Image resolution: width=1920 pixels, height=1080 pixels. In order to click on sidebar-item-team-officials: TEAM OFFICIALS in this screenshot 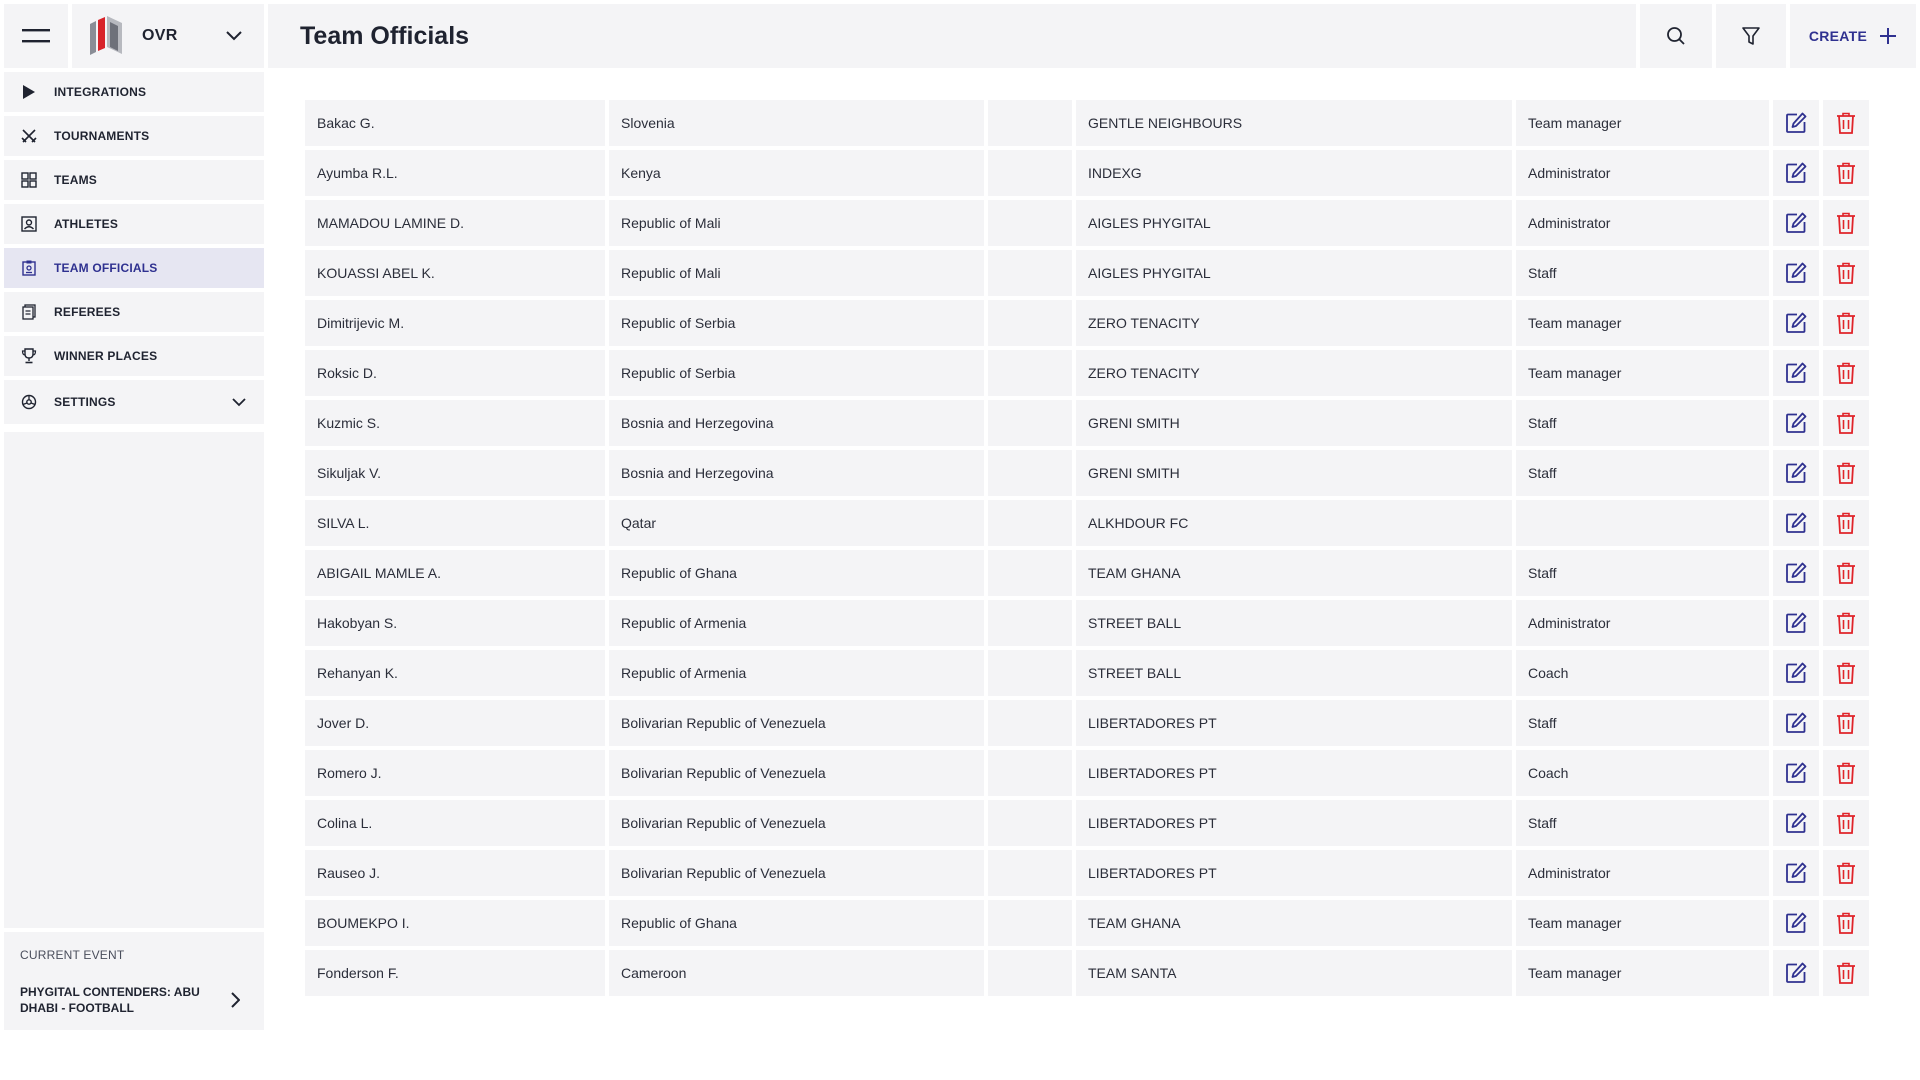, I will do `click(134, 268)`.